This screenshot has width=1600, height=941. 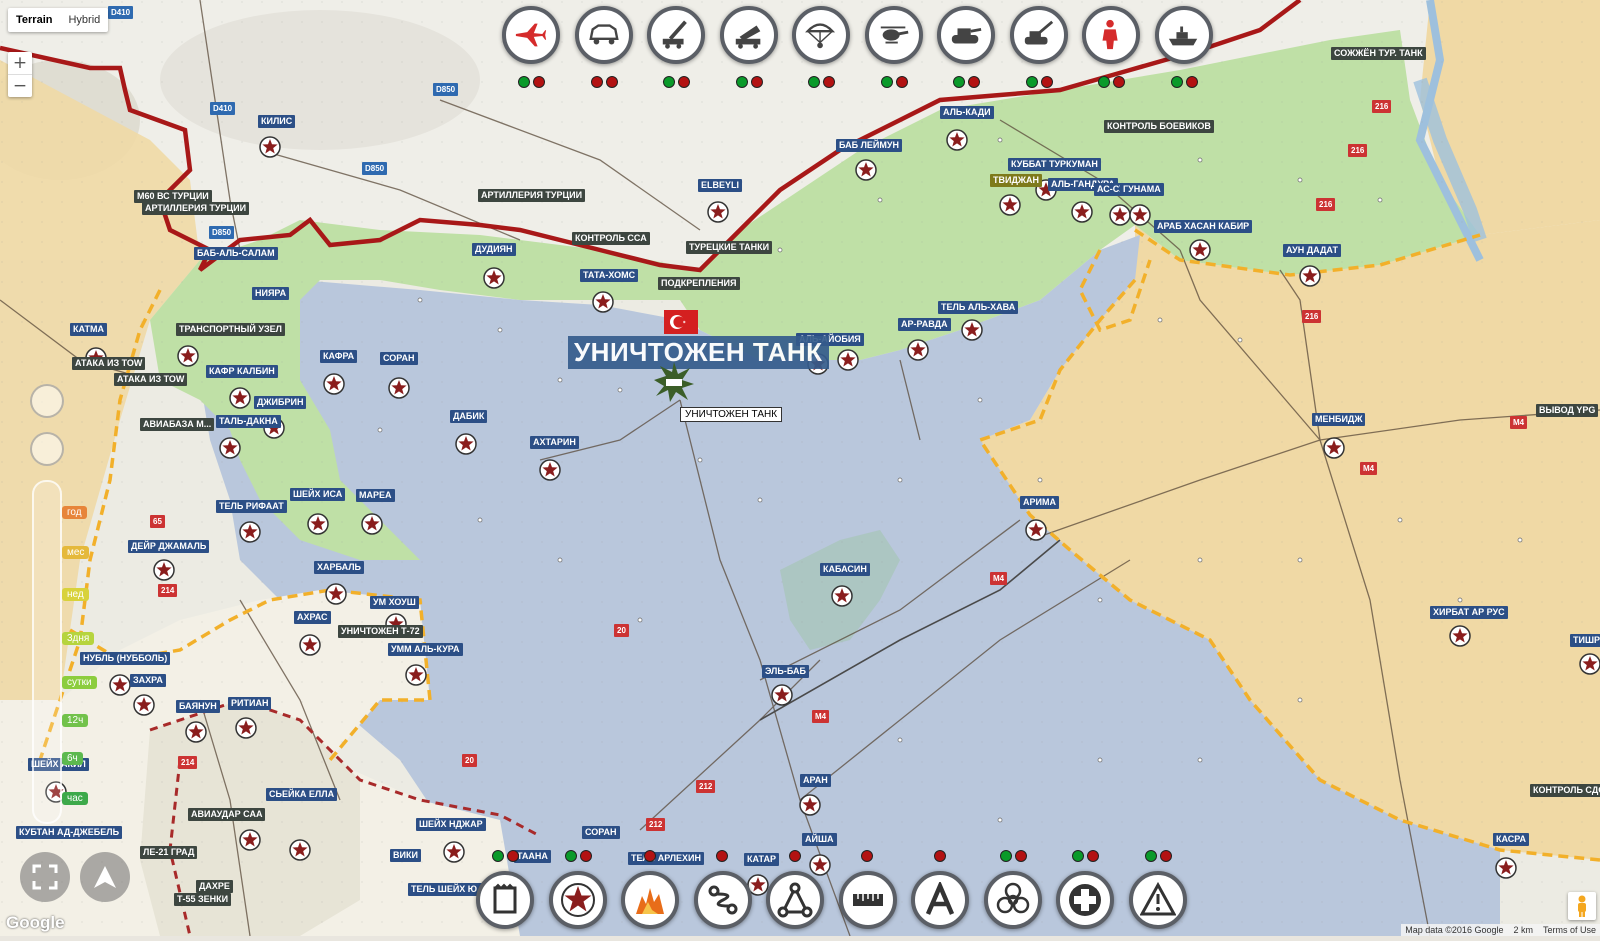 What do you see at coordinates (34, 20) in the screenshot?
I see `map-type-terrain: Terrain` at bounding box center [34, 20].